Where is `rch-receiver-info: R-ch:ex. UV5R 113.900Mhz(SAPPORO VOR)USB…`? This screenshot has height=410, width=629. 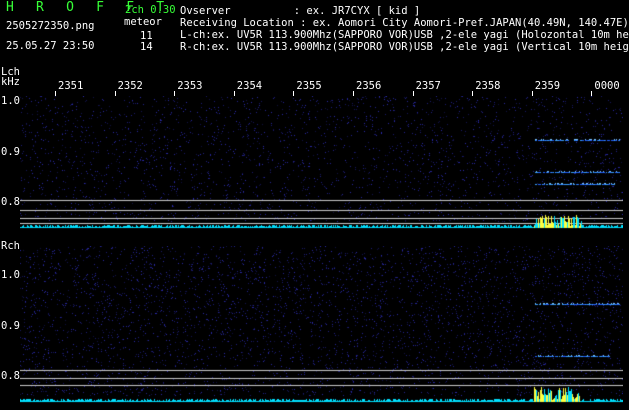
rch-receiver-info: R-ch:ex. UV5R 113.900Mhz(SAPPORO VOR)USB… is located at coordinates (404, 47).